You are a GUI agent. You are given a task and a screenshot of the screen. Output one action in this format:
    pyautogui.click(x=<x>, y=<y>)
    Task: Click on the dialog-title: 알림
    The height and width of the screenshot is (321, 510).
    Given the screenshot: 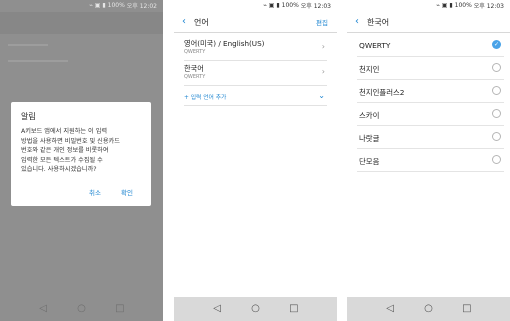 What is the action you would take?
    pyautogui.click(x=28, y=116)
    